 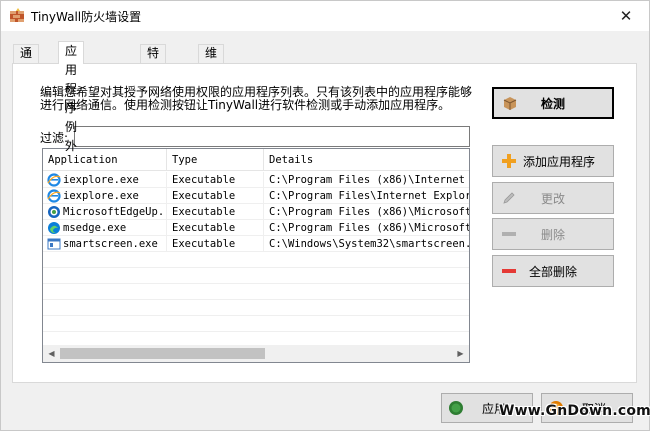 What do you see at coordinates (105, 160) in the screenshot?
I see `column-header-application: Application` at bounding box center [105, 160].